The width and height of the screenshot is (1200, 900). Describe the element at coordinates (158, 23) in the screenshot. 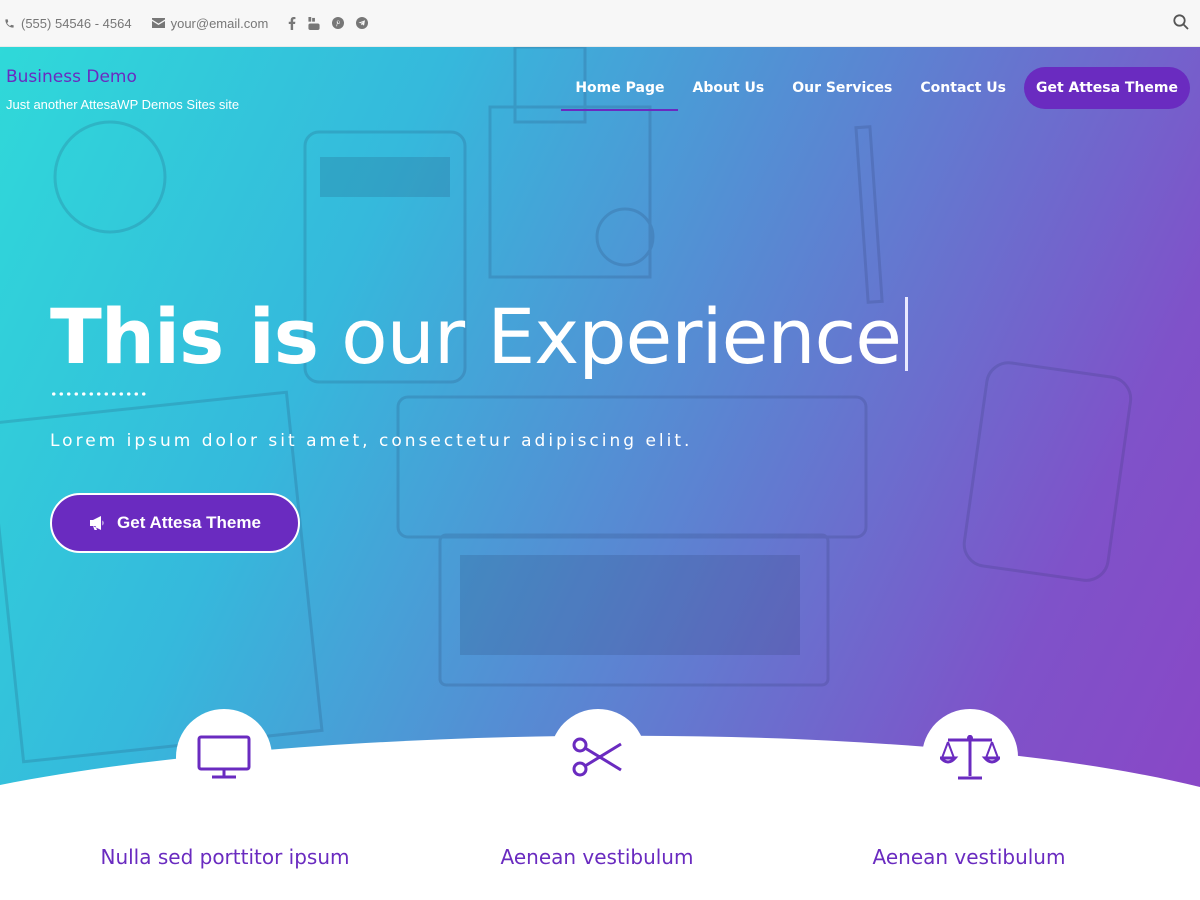

I see `envelope-icon` at that location.